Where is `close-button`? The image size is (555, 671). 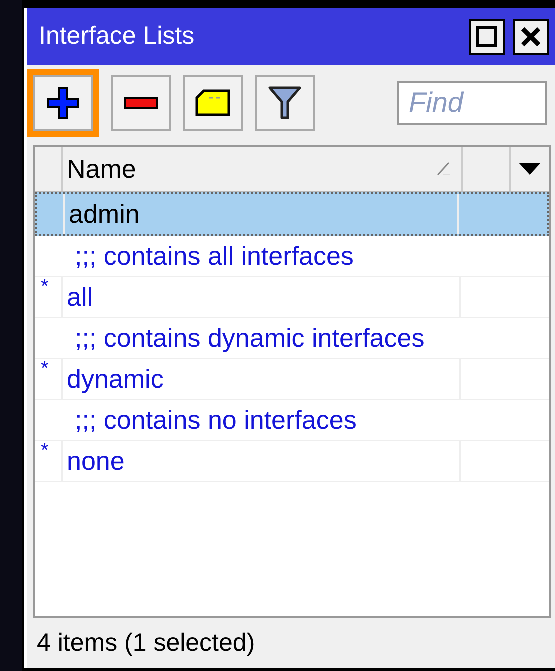 close-button is located at coordinates (531, 36).